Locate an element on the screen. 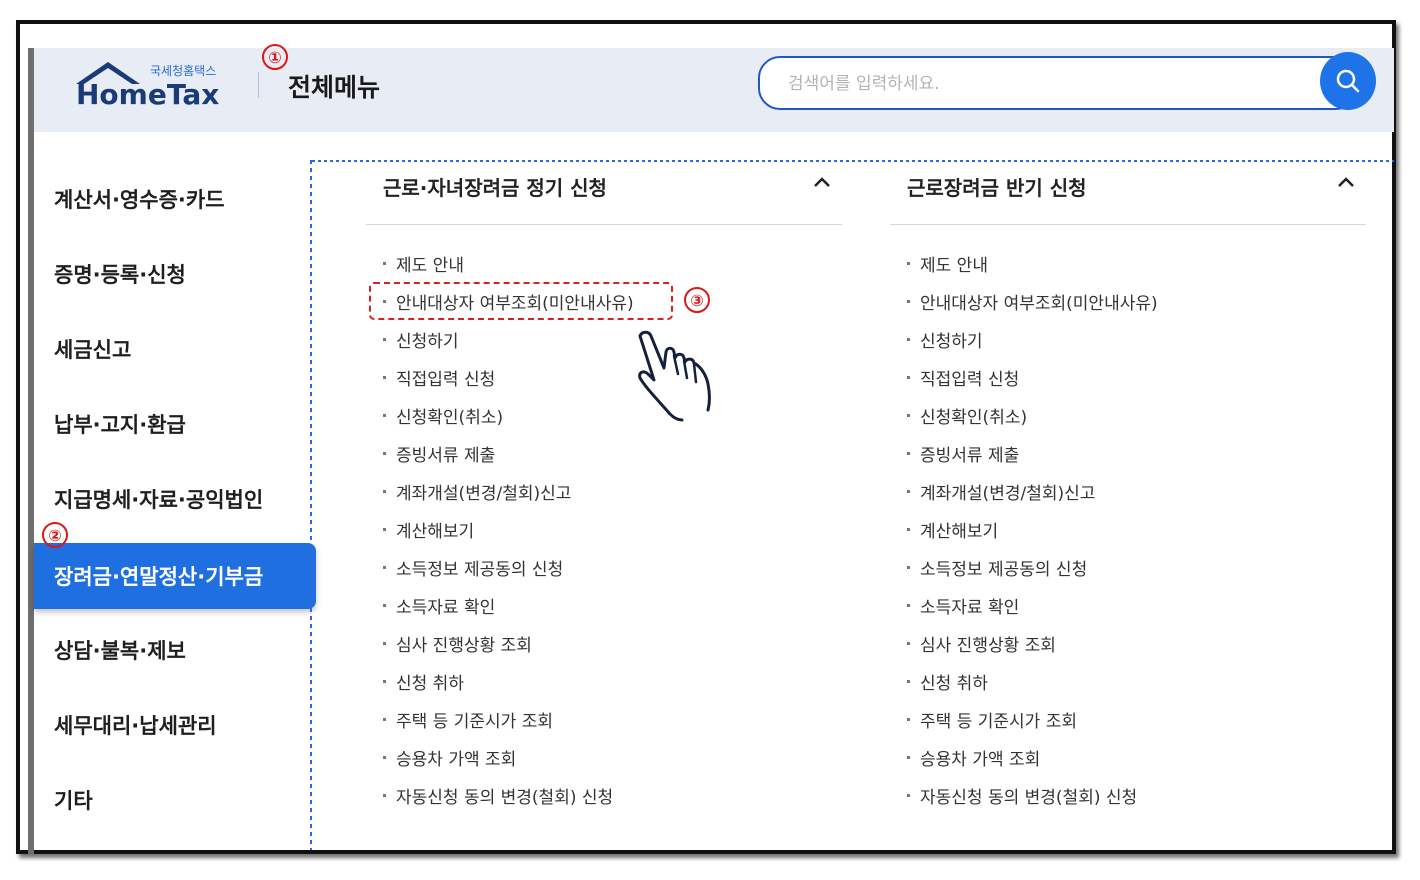 The width and height of the screenshot is (1420, 880). highlight-box-dashed is located at coordinates (521, 301).